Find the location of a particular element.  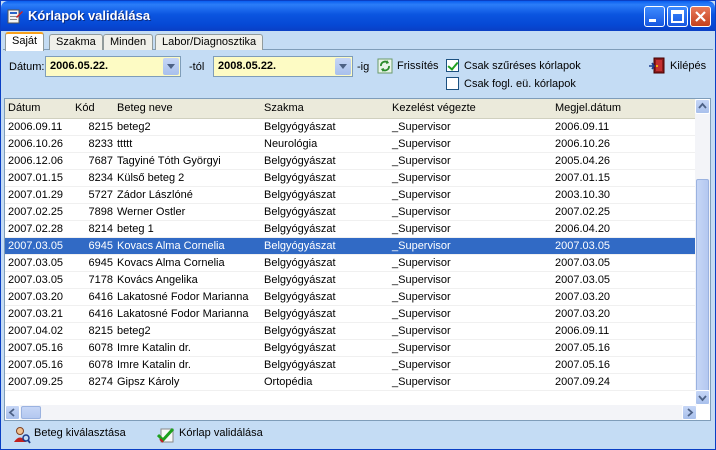

cell-patient: Lakatosné Fodor Marianna is located at coordinates (183, 314).